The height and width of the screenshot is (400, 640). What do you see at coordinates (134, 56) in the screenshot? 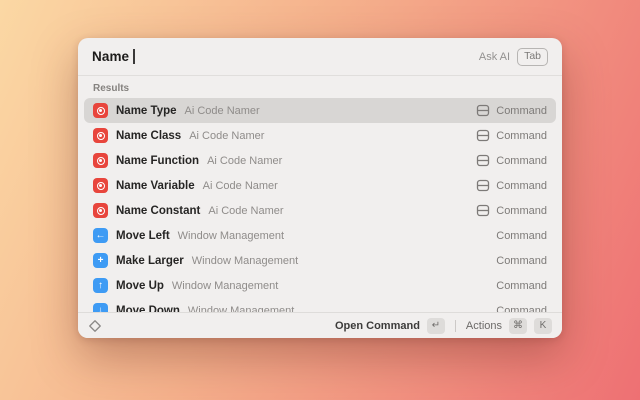
I see `text-caret` at bounding box center [134, 56].